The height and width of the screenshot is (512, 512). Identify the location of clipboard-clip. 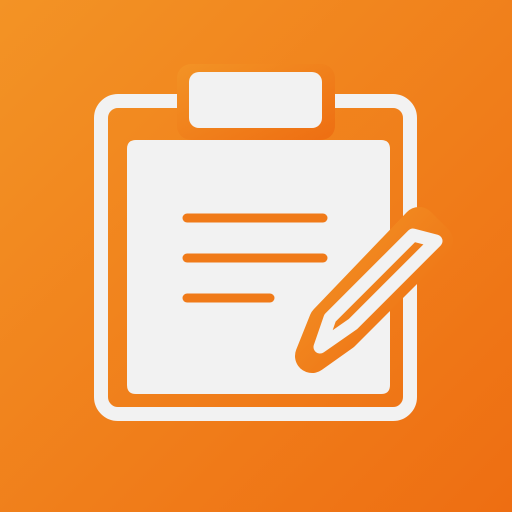
(255, 100).